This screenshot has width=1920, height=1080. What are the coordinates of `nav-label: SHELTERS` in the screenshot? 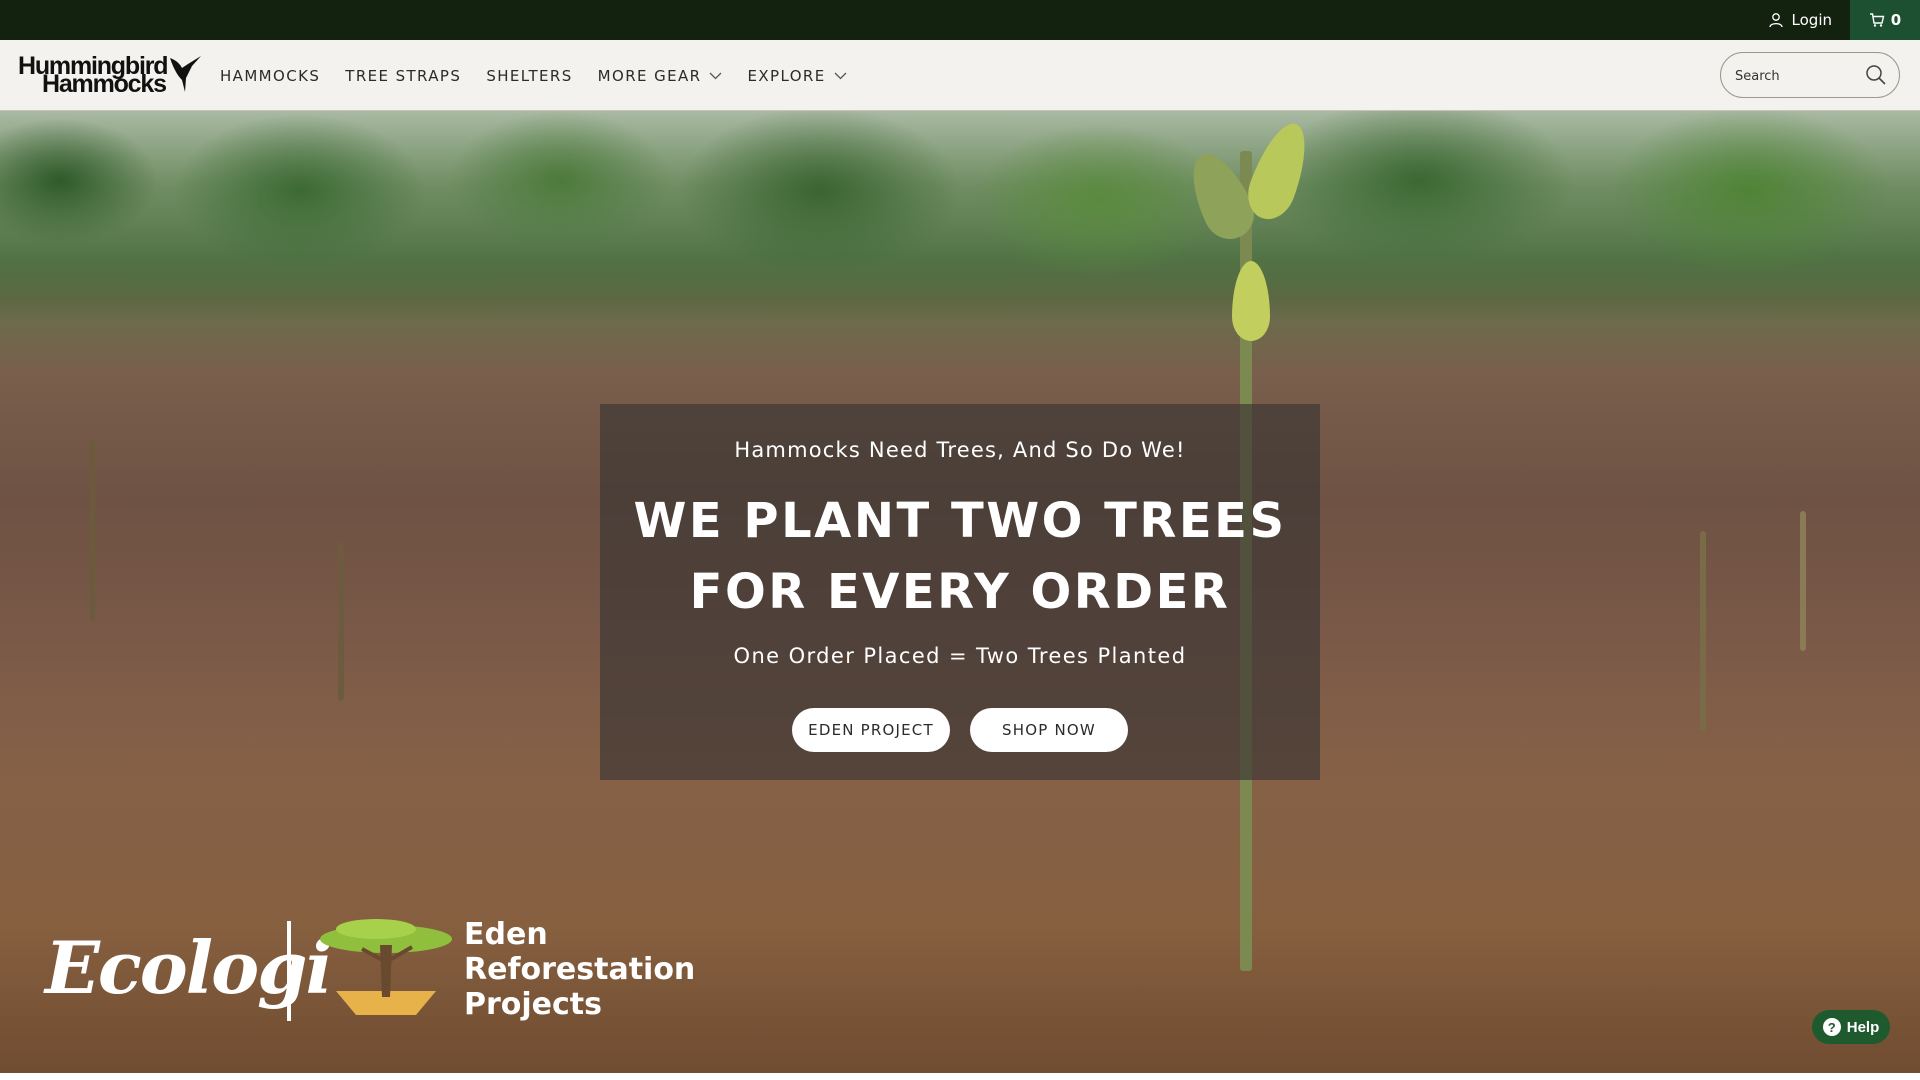 It's located at (529, 75).